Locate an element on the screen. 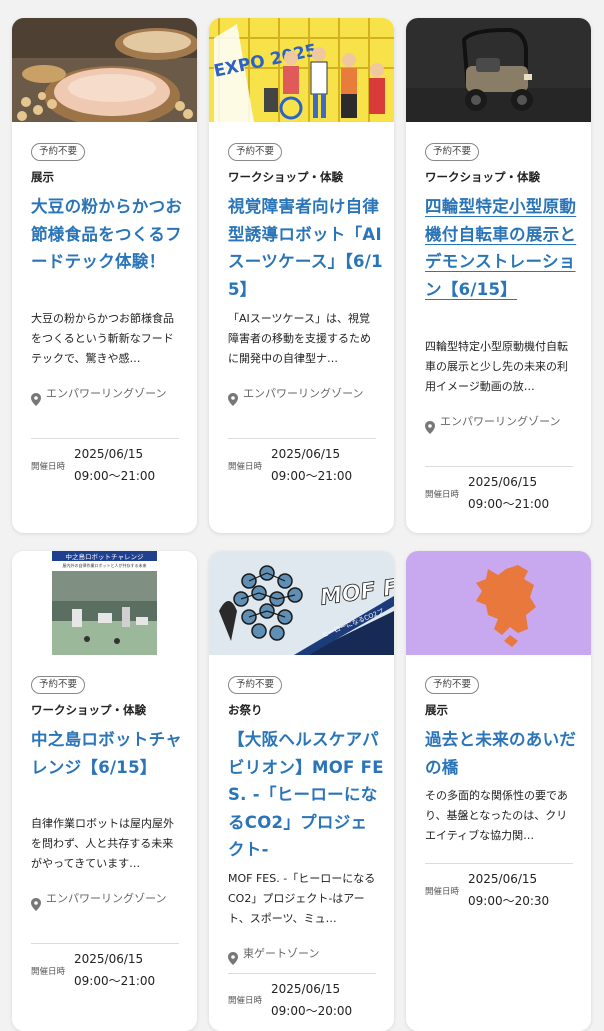  event-image: EXPO 2025 is located at coordinates (301, 70).